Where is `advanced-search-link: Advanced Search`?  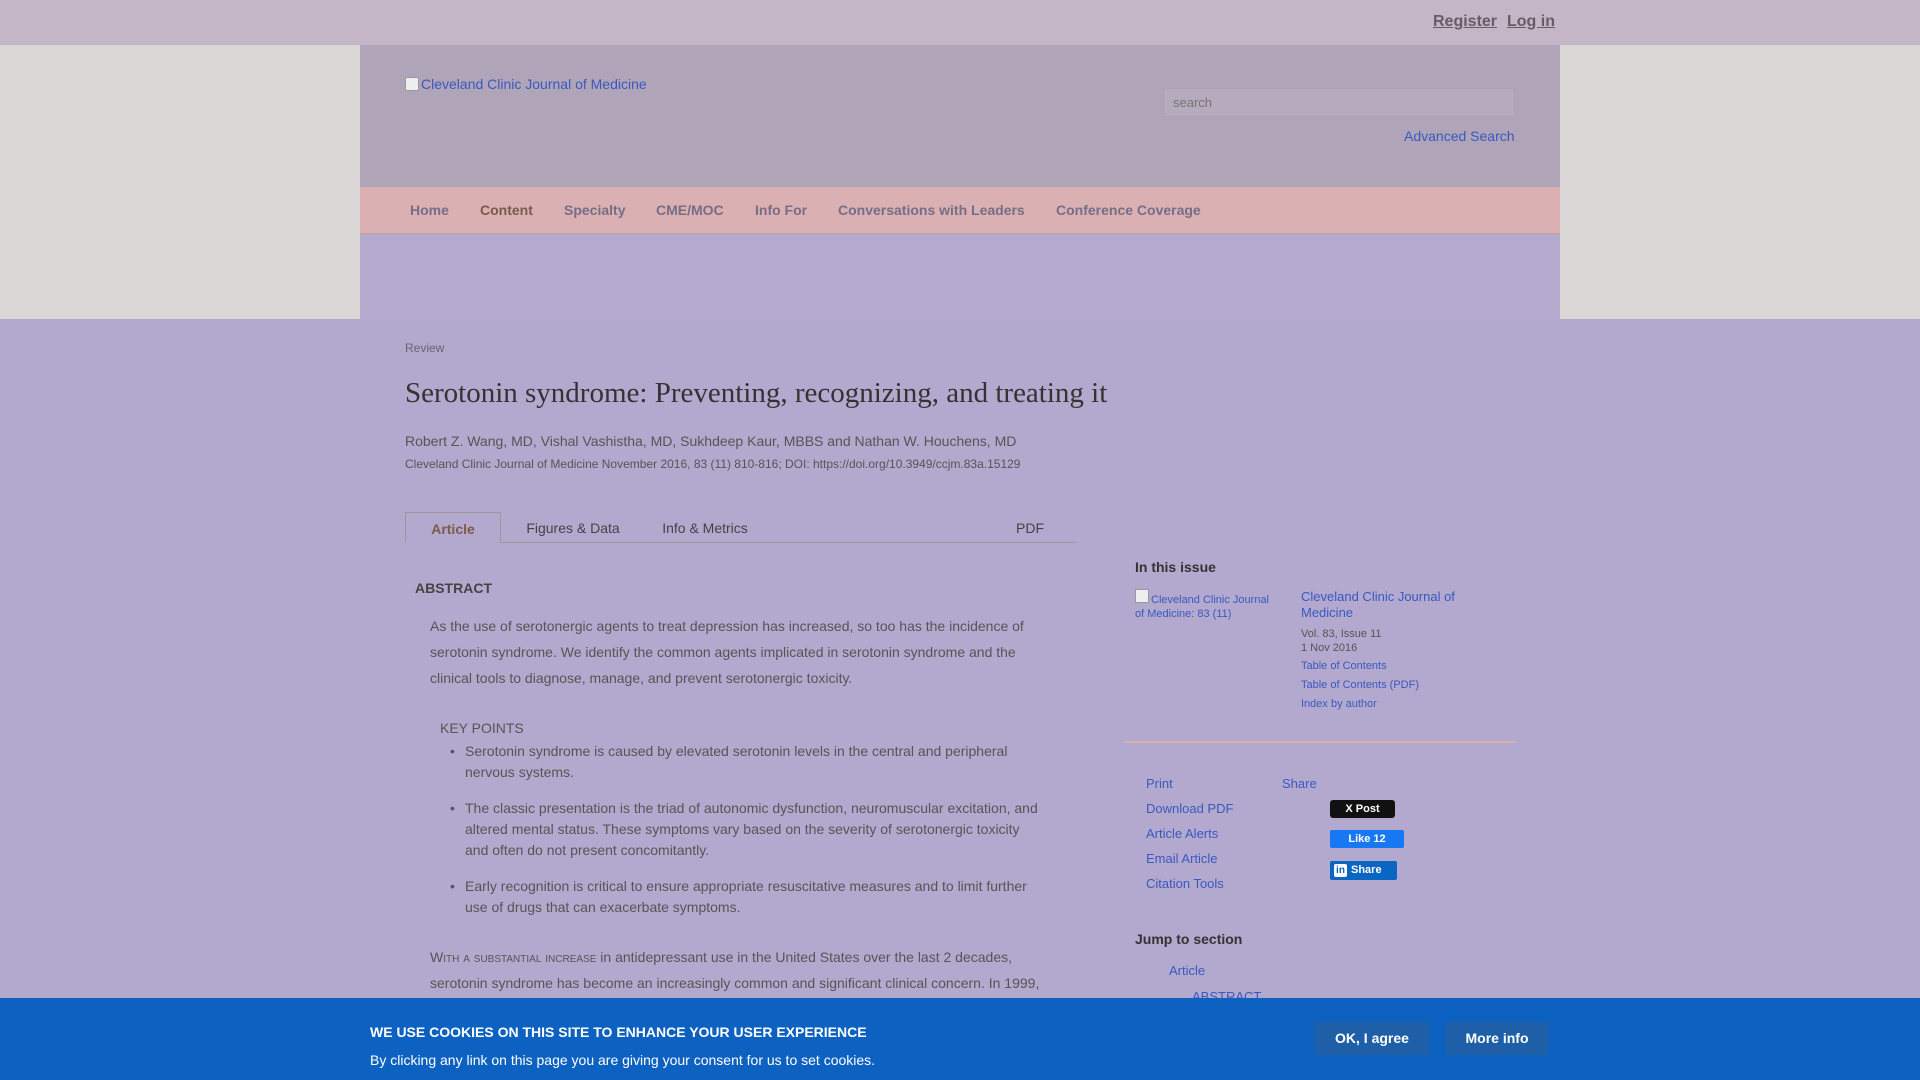 advanced-search-link: Advanced Search is located at coordinates (1459, 136).